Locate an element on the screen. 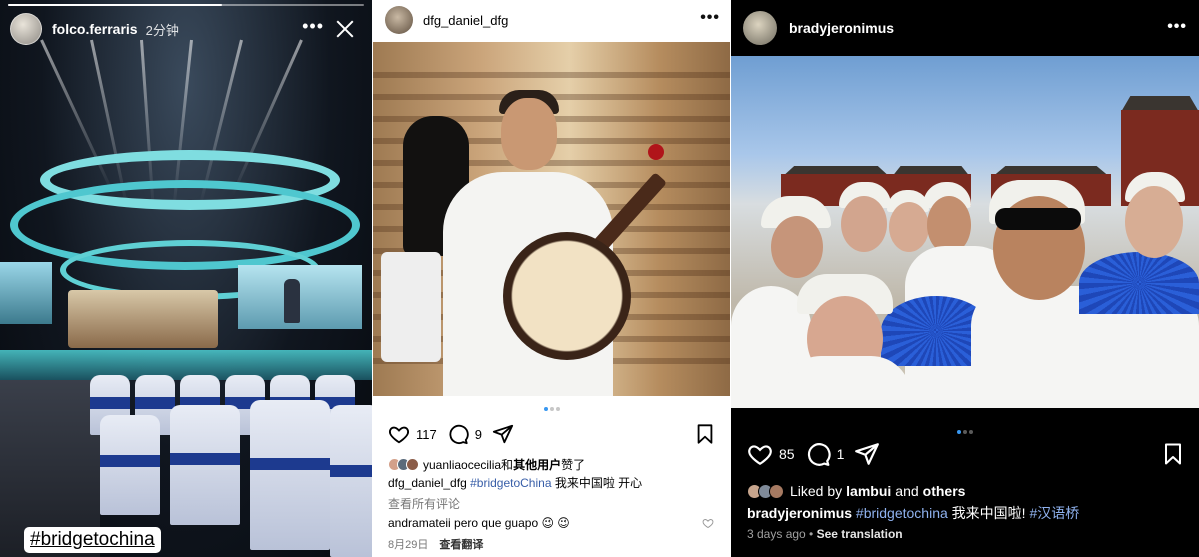 The height and width of the screenshot is (557, 1199). like-count: 85 is located at coordinates (787, 454).